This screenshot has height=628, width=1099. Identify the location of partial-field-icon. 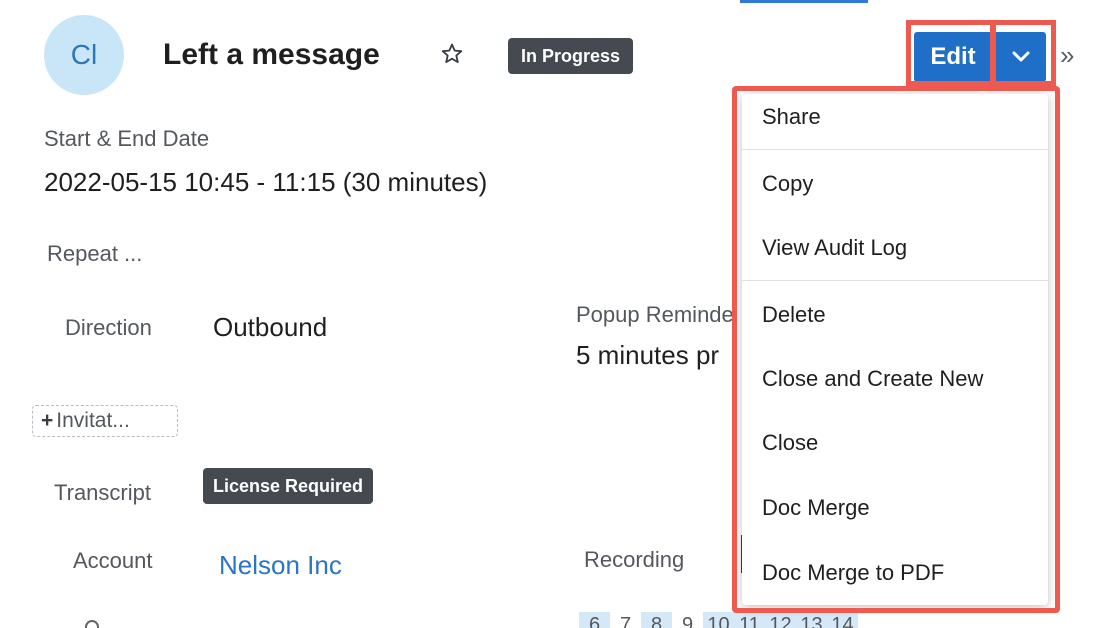
(92, 624).